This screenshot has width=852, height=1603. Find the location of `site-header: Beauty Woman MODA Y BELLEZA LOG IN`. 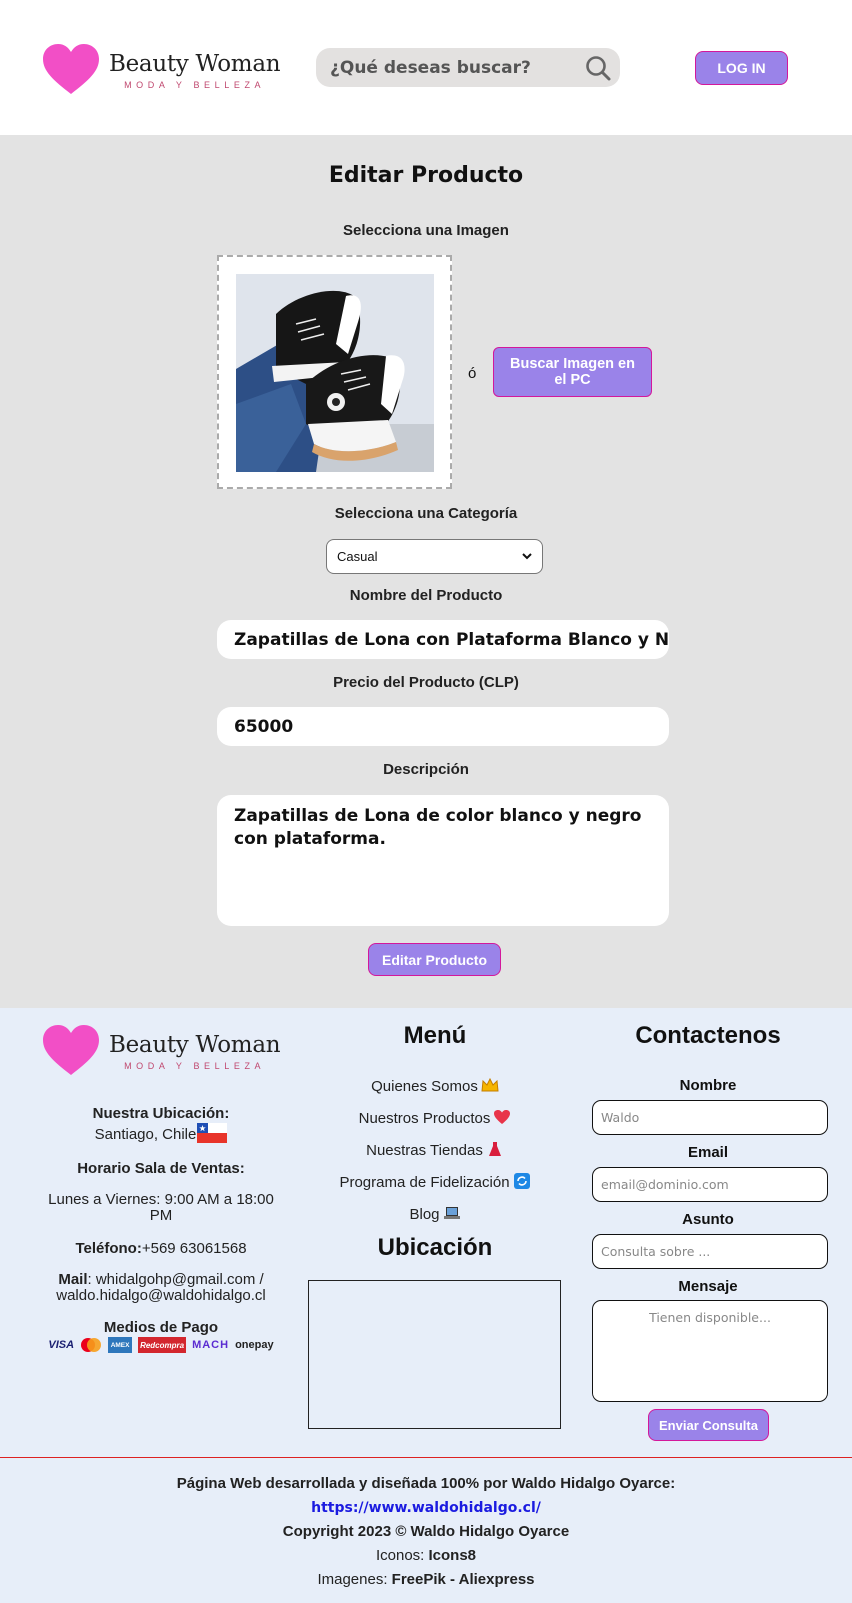

site-header: Beauty Woman MODA Y BELLEZA LOG IN is located at coordinates (426, 67).